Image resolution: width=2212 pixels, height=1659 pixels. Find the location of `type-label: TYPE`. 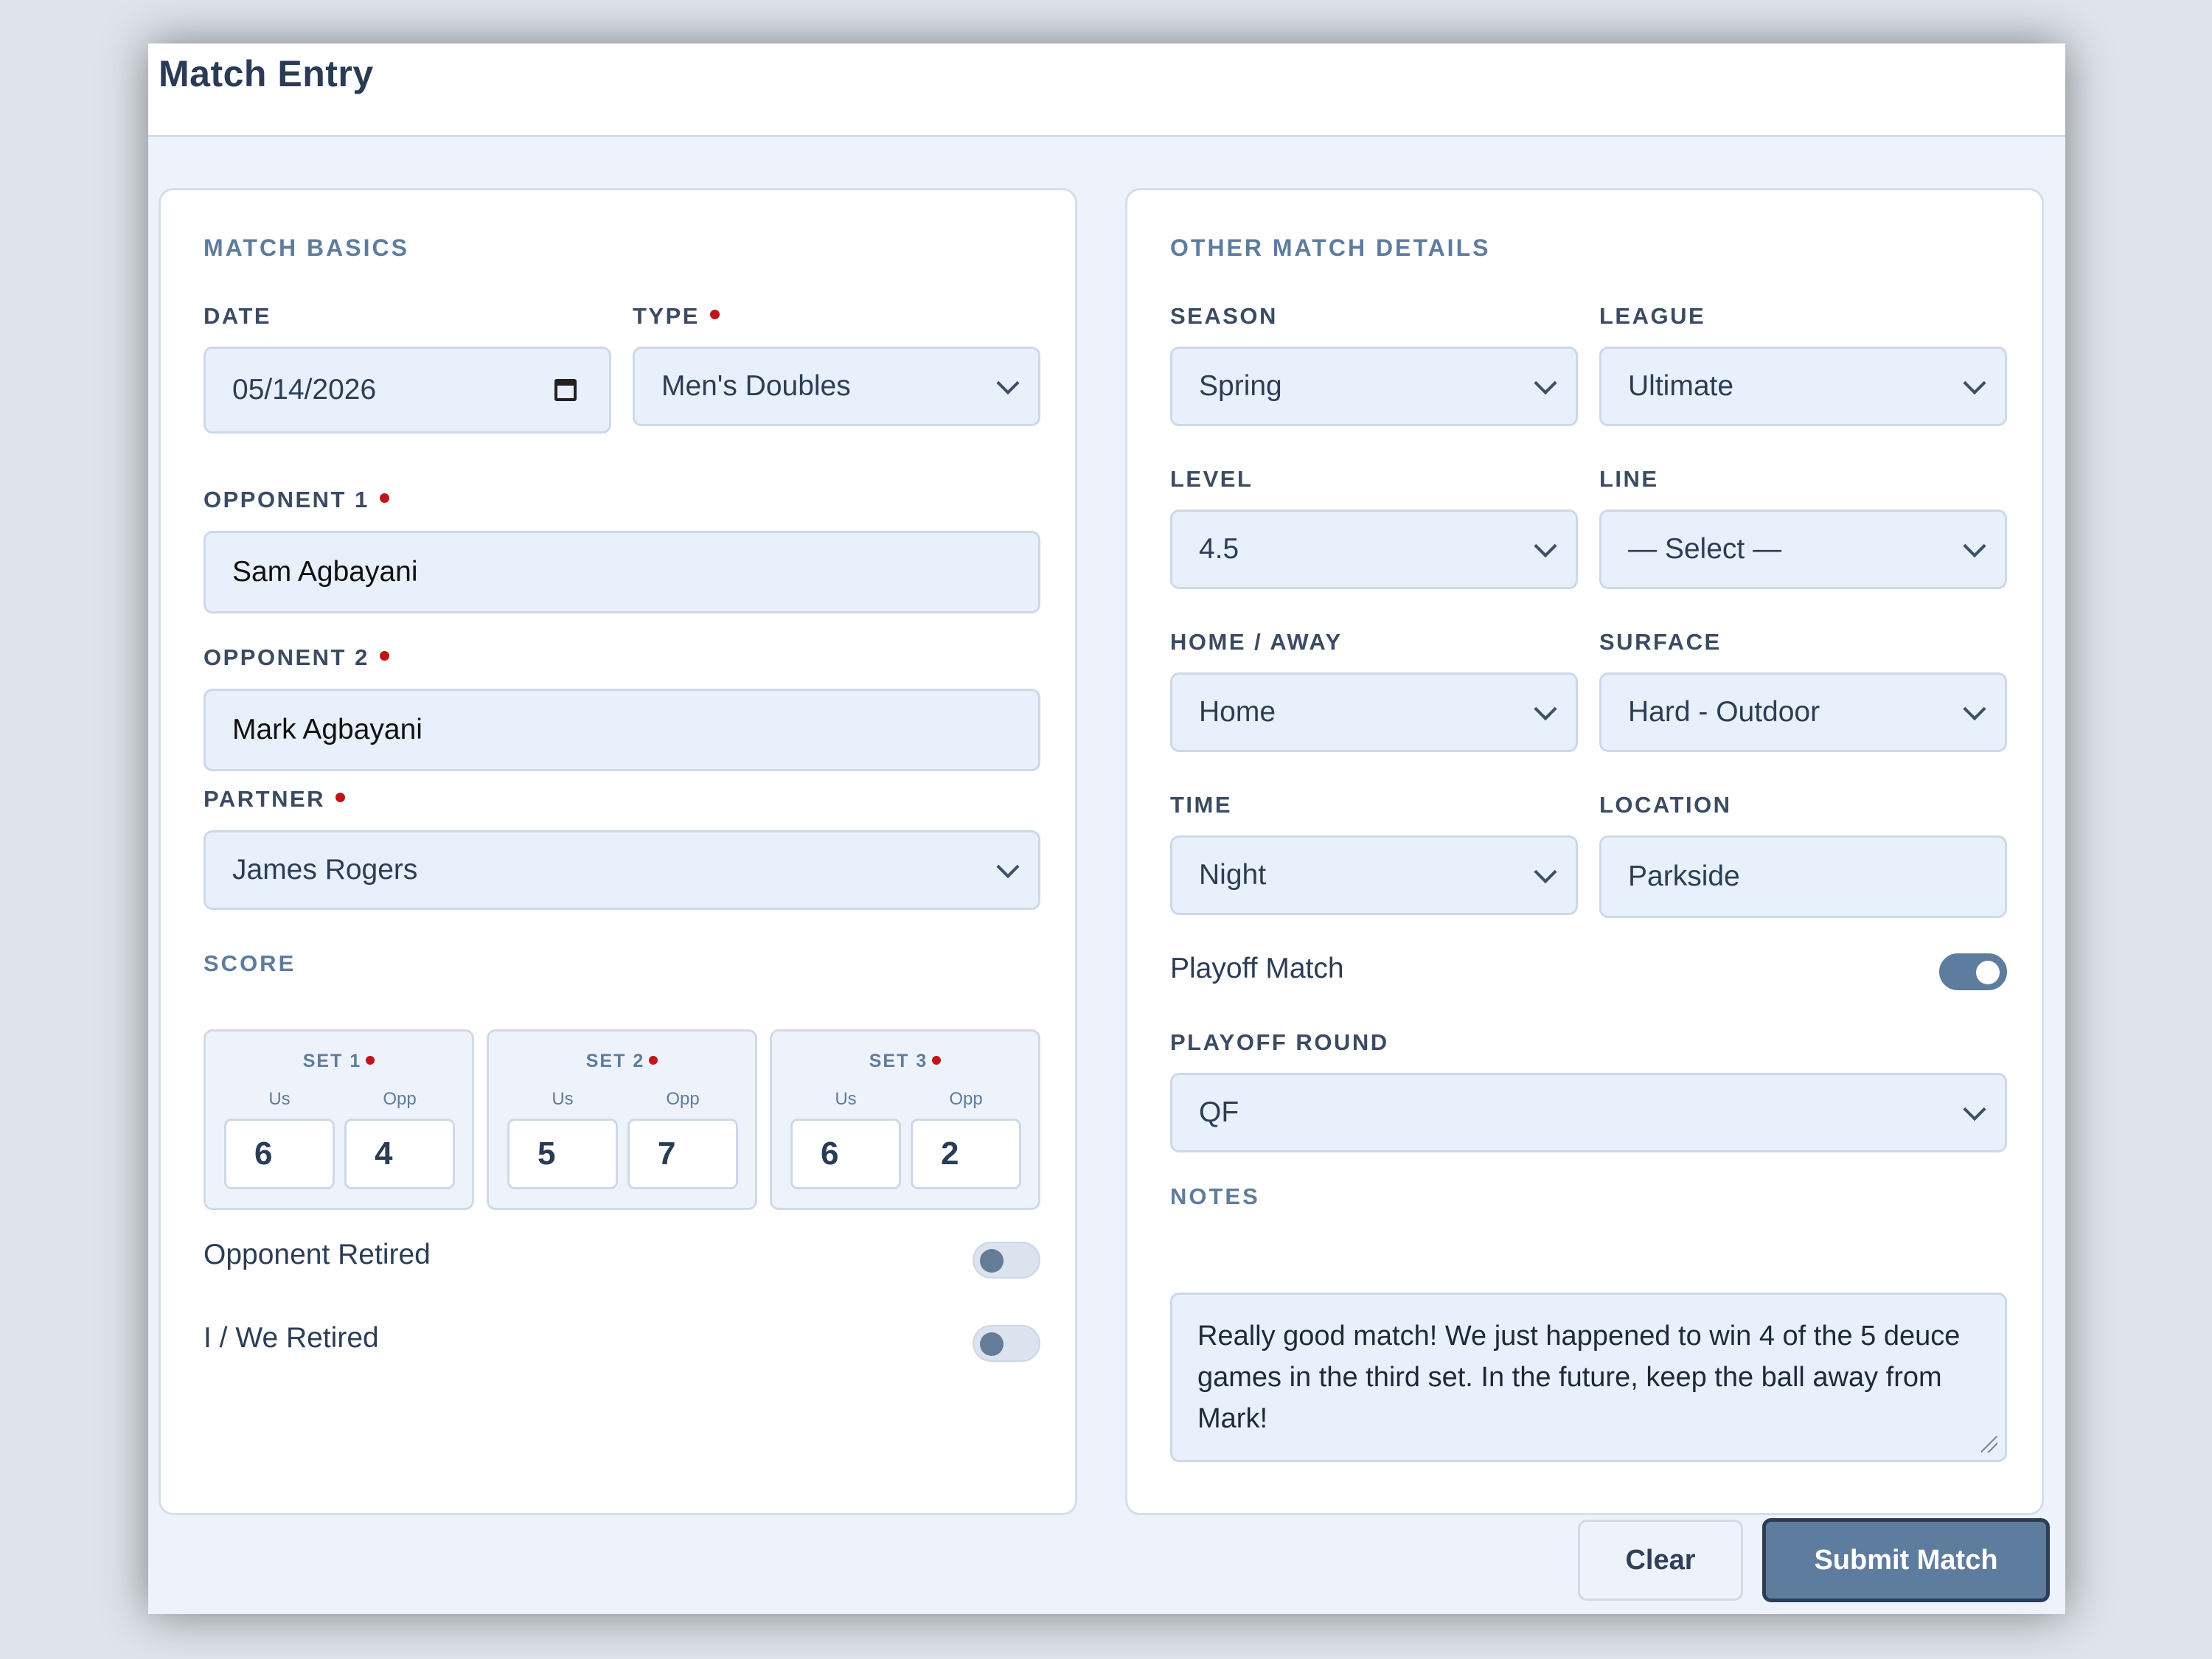

type-label: TYPE is located at coordinates (676, 316).